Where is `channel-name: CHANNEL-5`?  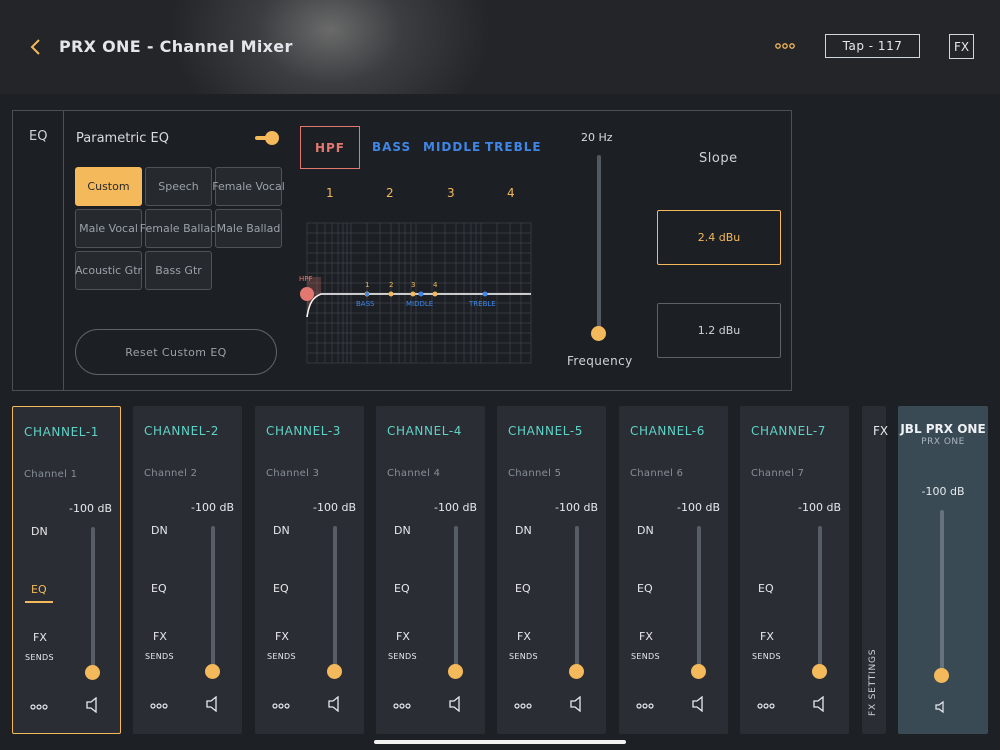
channel-name: CHANNEL-5 is located at coordinates (545, 431).